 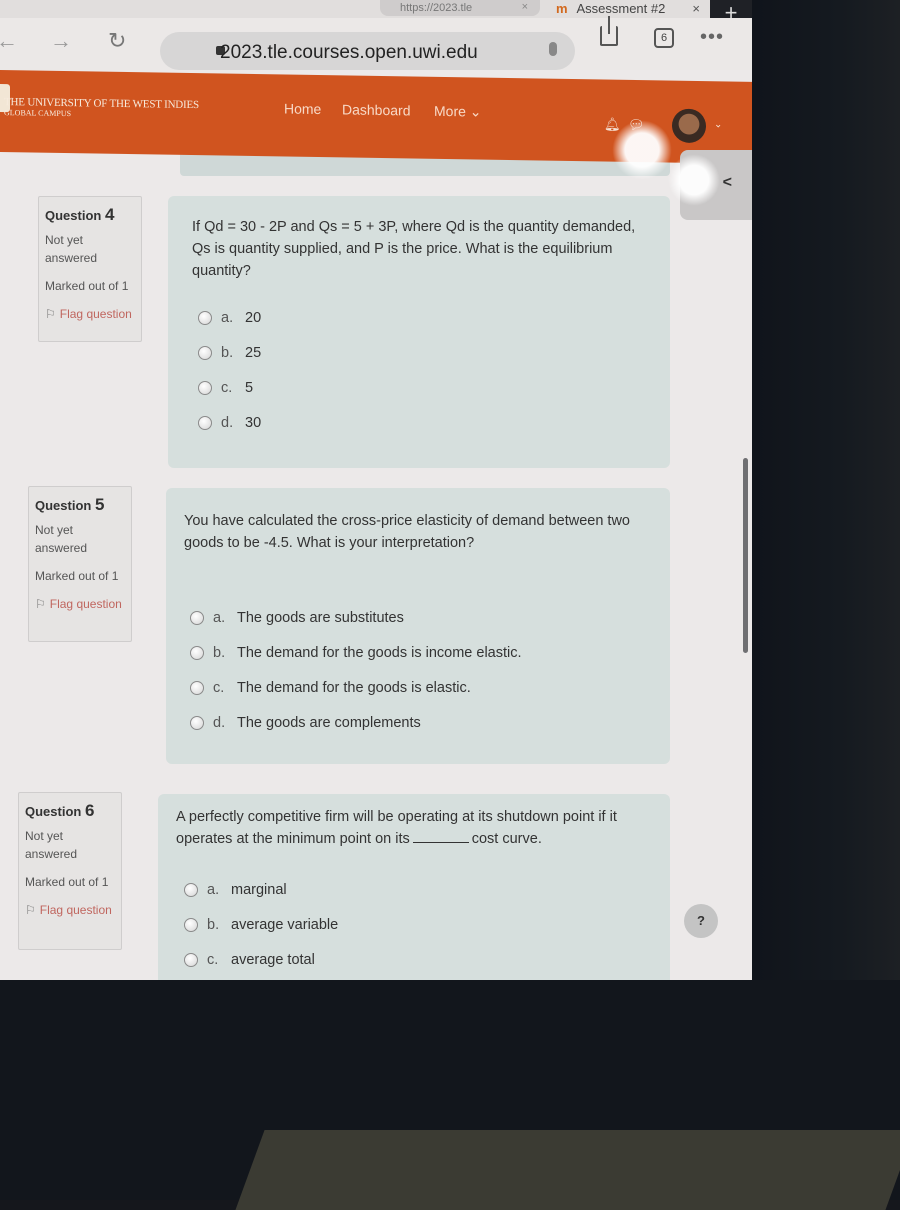 I want to click on chevron-left-icon: <, so click(x=727, y=182).